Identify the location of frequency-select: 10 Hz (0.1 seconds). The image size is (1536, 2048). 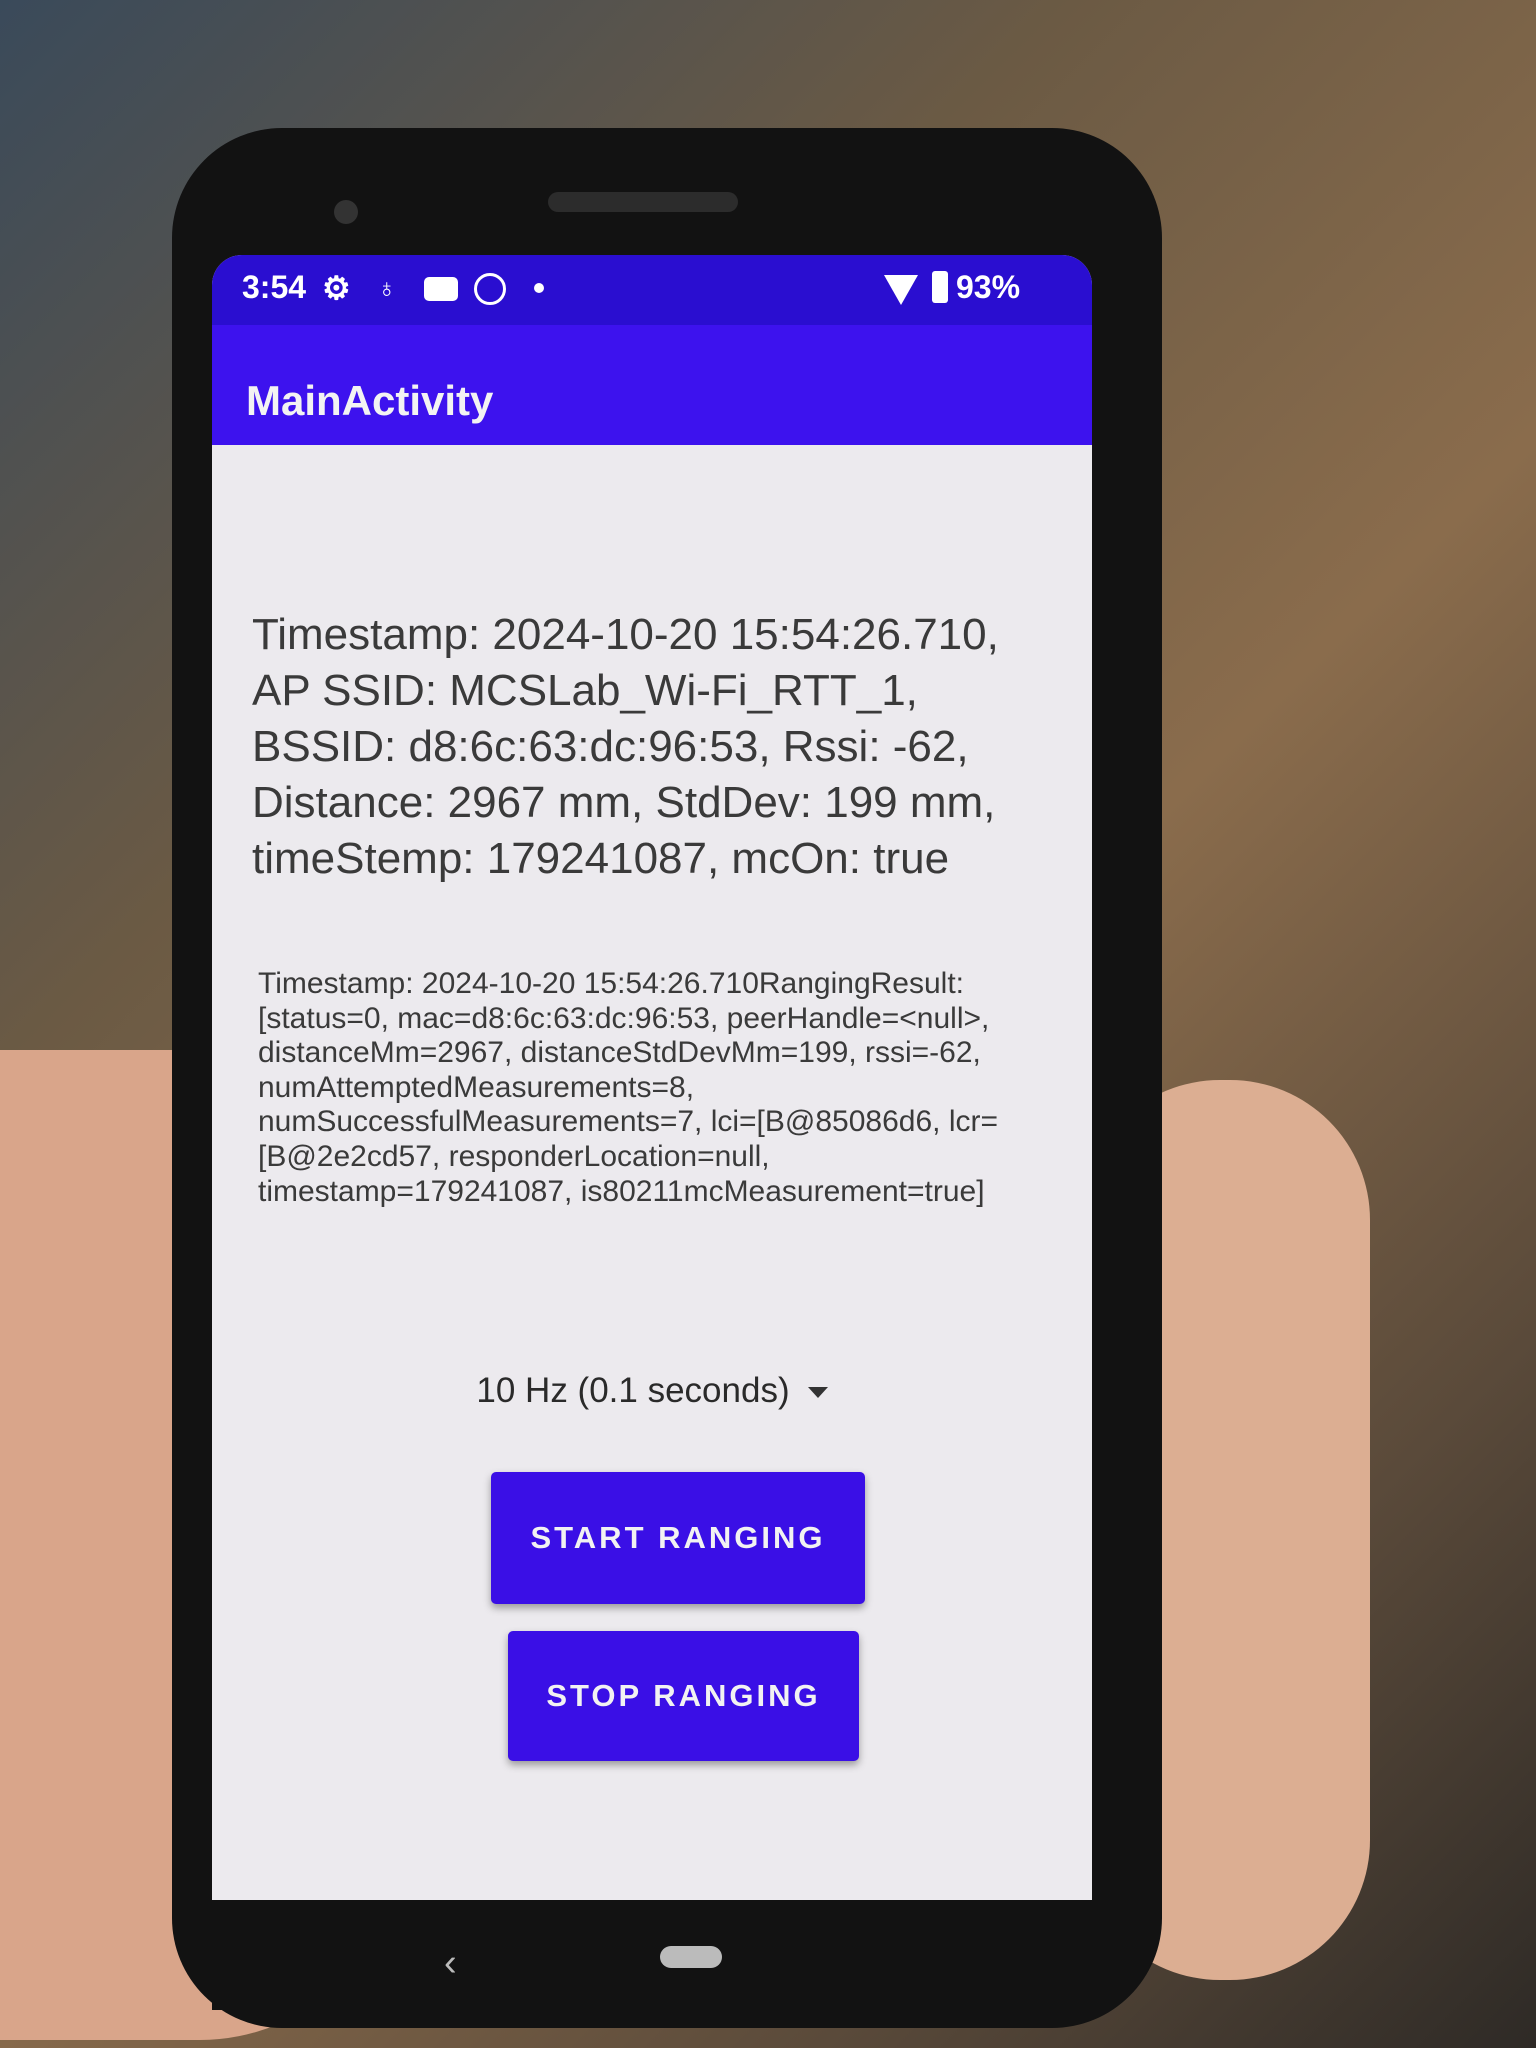
(652, 1391).